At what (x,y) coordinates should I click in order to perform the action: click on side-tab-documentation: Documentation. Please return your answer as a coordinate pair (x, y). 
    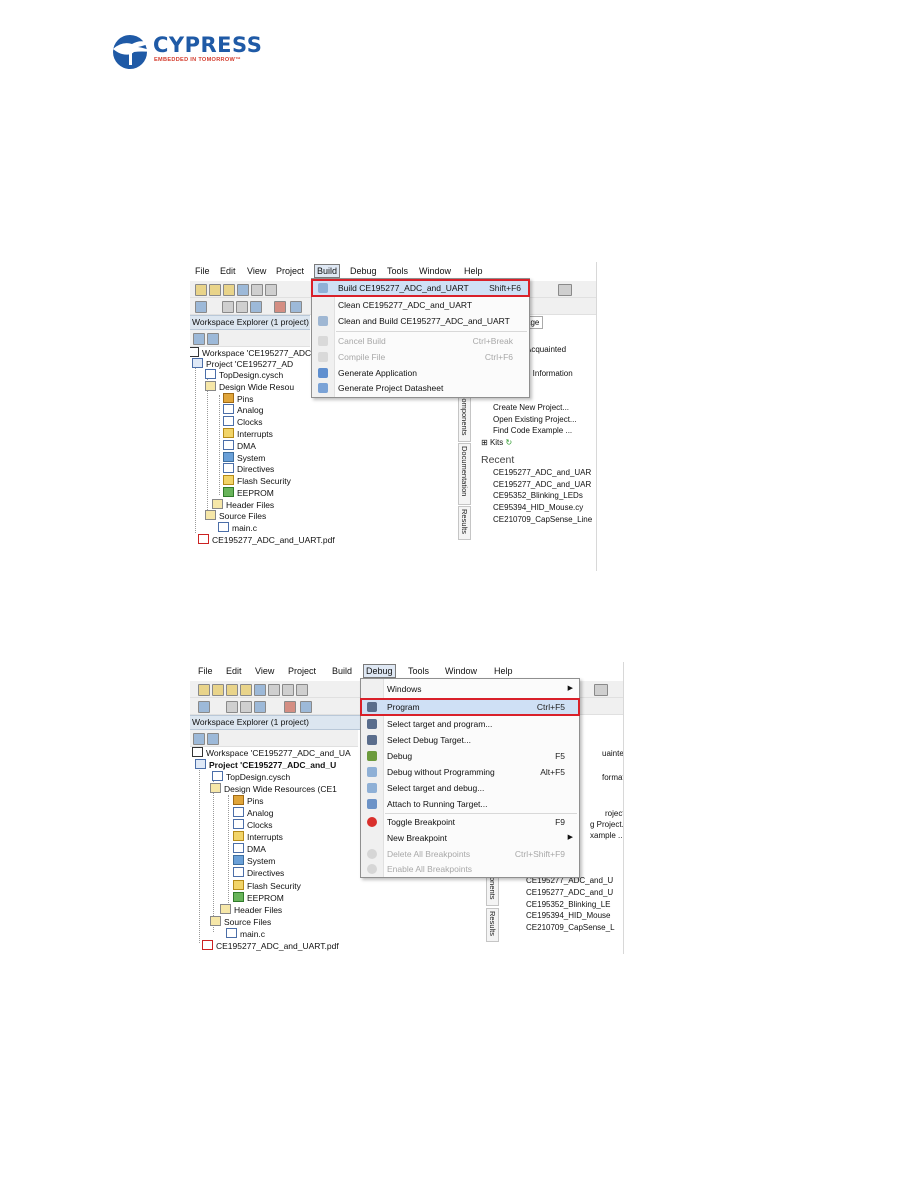
    Looking at the image, I should click on (464, 474).